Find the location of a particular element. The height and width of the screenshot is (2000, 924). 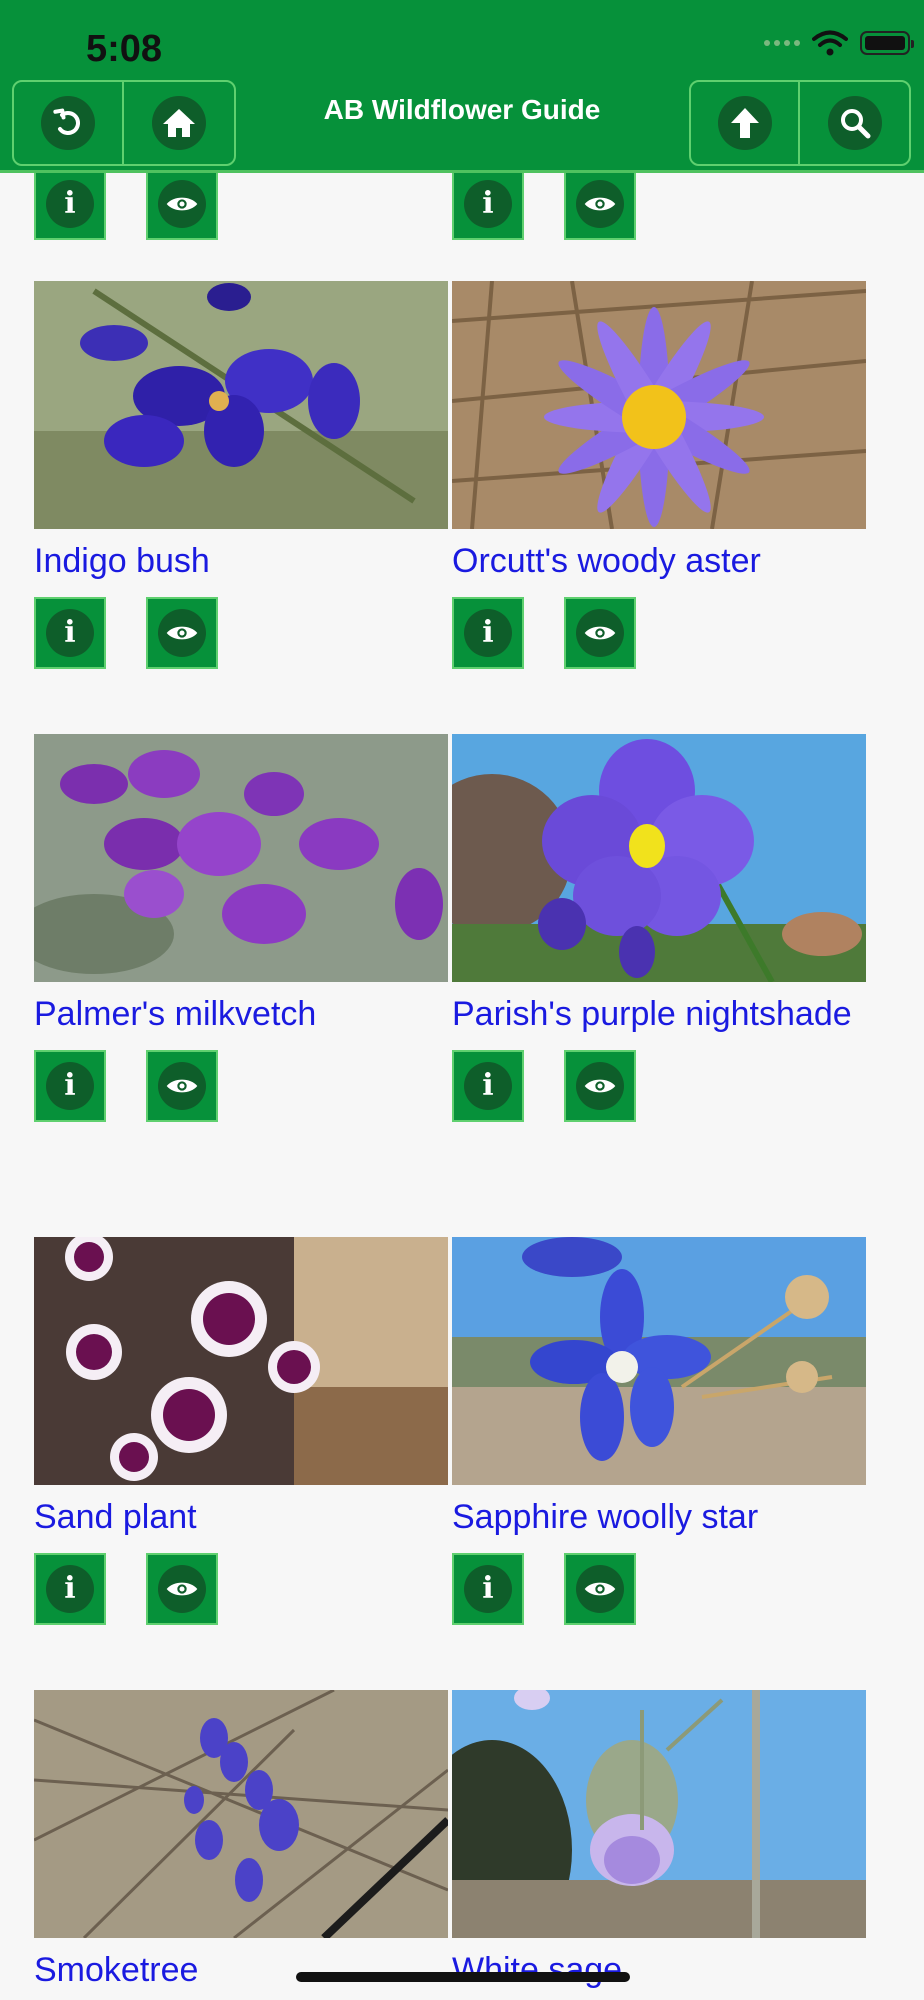

flower-card: Indigo bush i is located at coordinates (241, 475).